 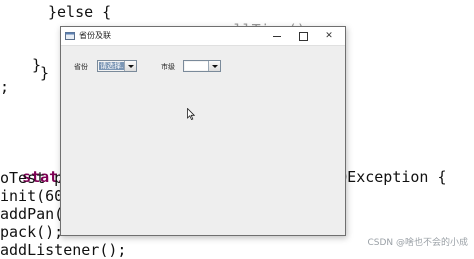 I want to click on csdn-watermark: CSDN @啥也不会的小成, so click(x=417, y=243).